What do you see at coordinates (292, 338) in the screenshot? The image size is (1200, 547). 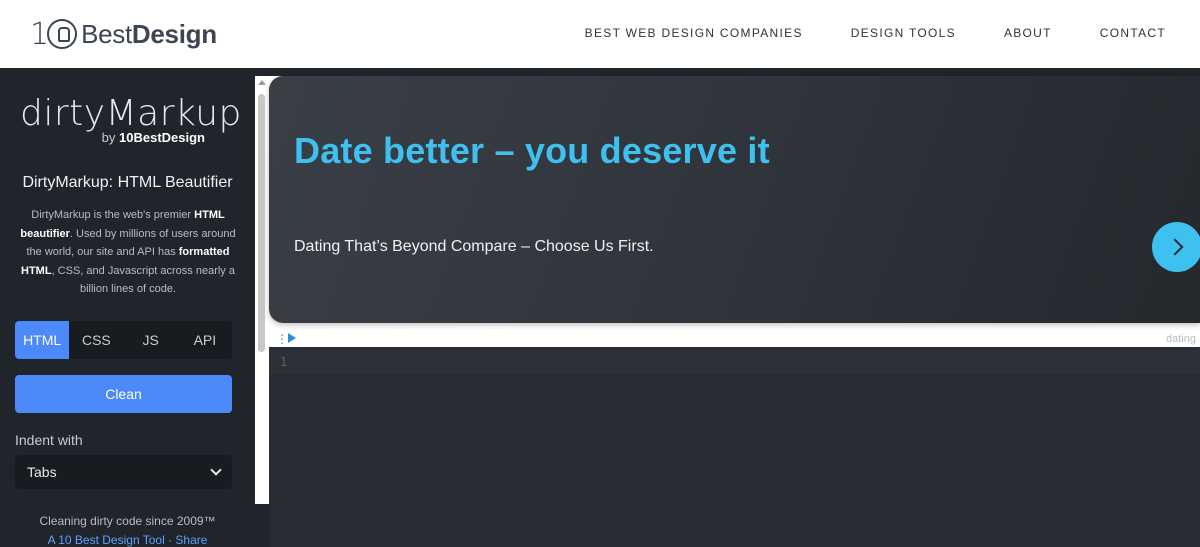 I see `ad-choices-icon` at bounding box center [292, 338].